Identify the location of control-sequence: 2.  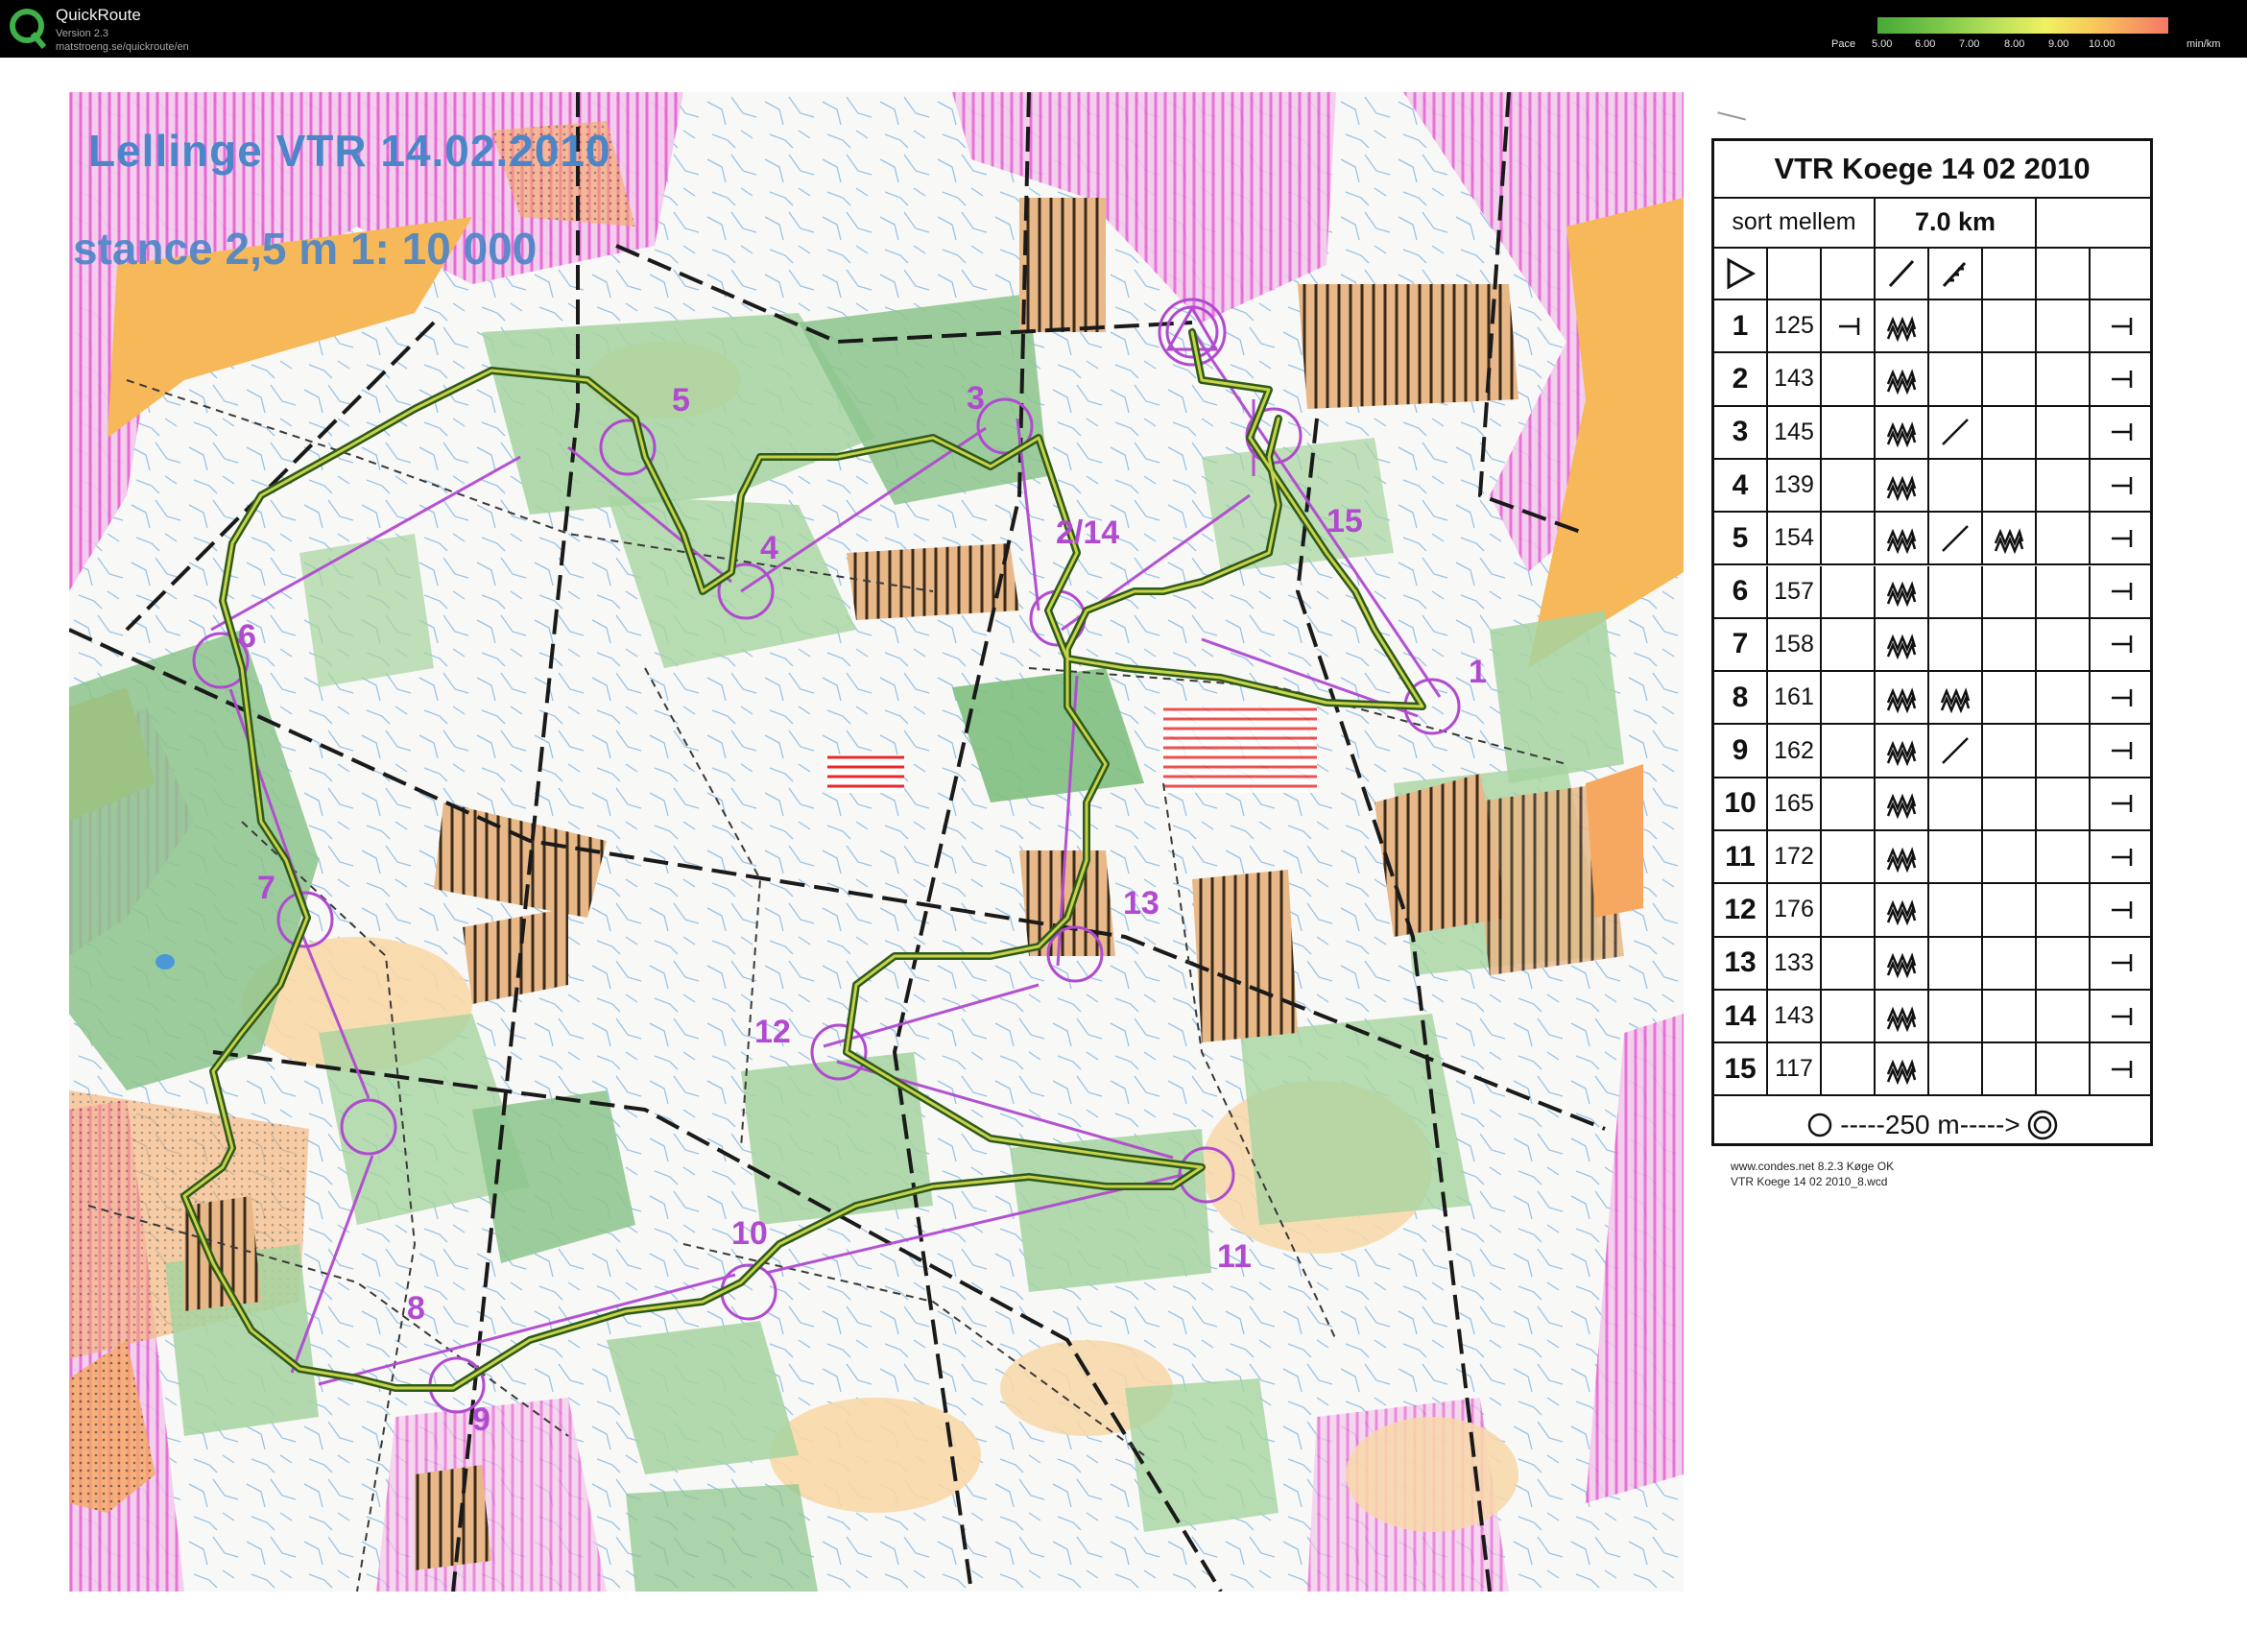
(1741, 379).